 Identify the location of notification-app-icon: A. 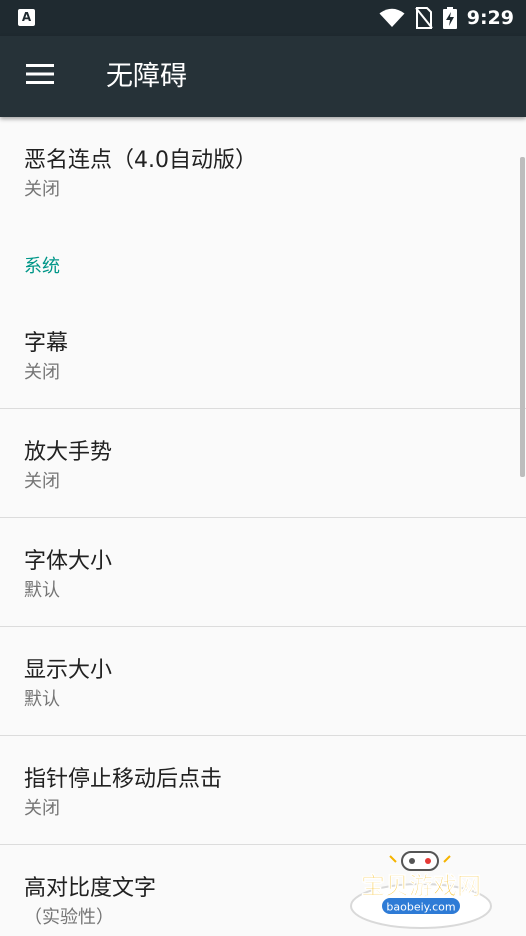
(26, 17).